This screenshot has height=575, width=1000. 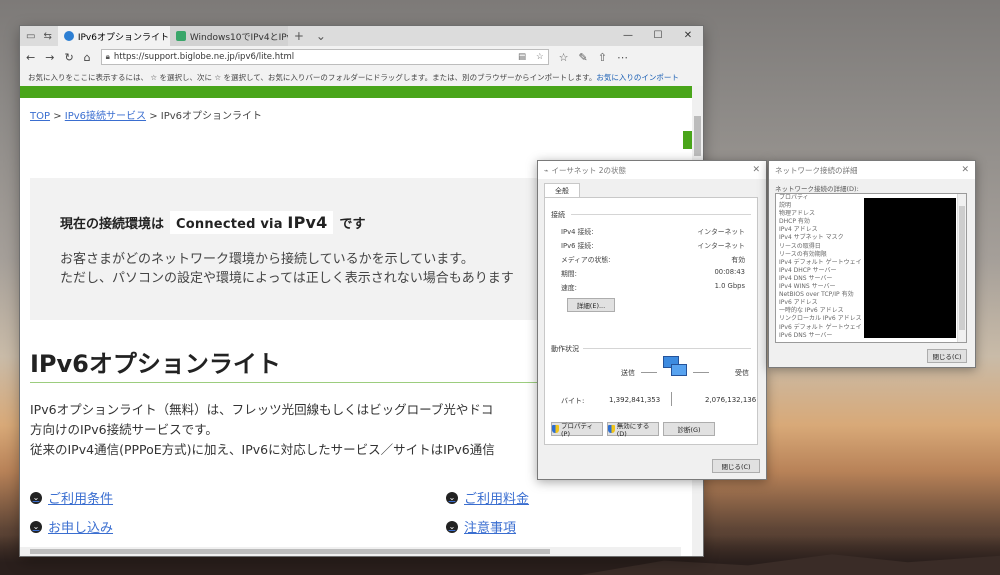 I want to click on globe-icon, so click(x=68, y=36).